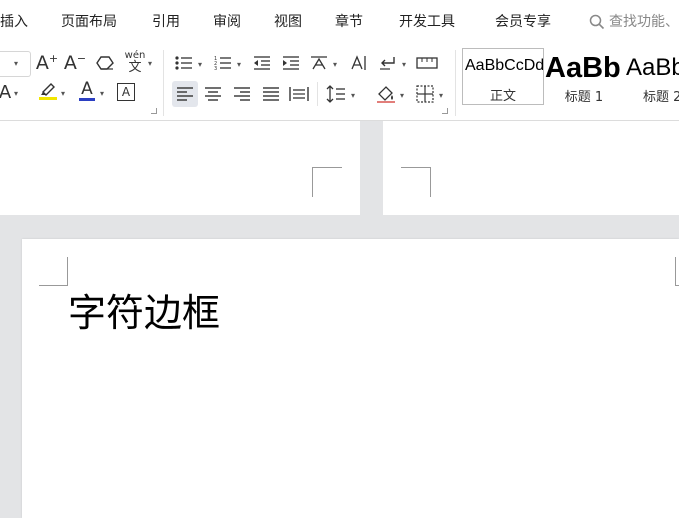 Image resolution: width=679 pixels, height=518 pixels. I want to click on style-heading-2: AaBb 标题 2, so click(652, 77).